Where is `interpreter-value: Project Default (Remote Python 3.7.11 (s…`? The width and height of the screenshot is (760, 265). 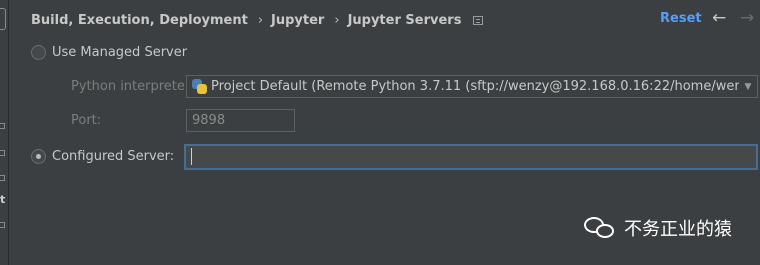
interpreter-value: Project Default (Remote Python 3.7.11 (s… is located at coordinates (484, 86).